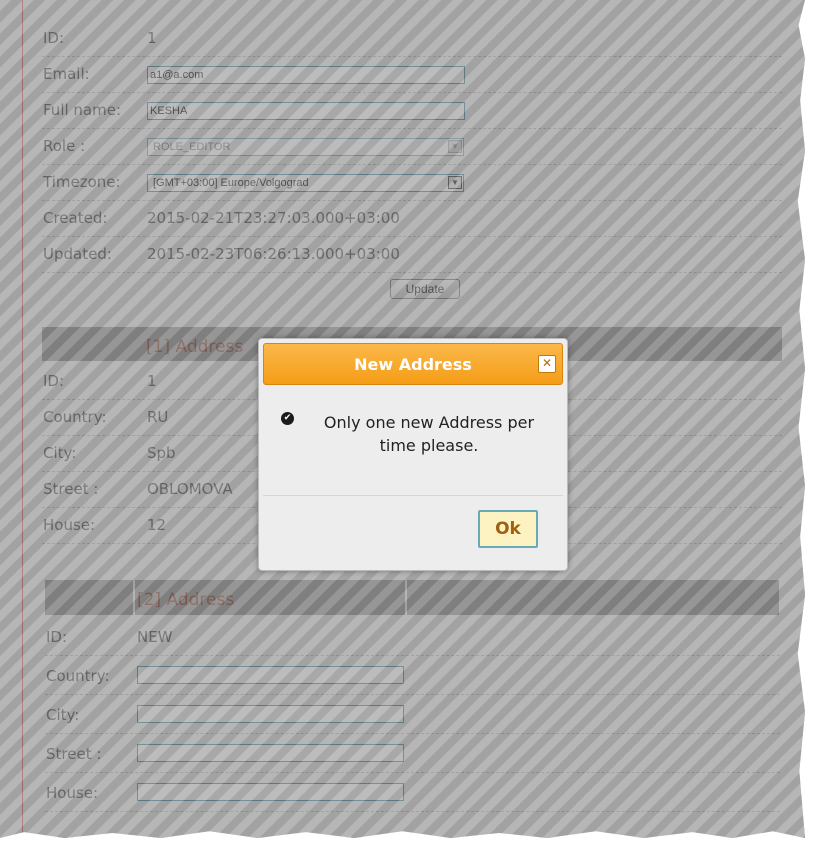 The width and height of the screenshot is (831, 861). I want to click on updated-label: Updated:, so click(77, 254).